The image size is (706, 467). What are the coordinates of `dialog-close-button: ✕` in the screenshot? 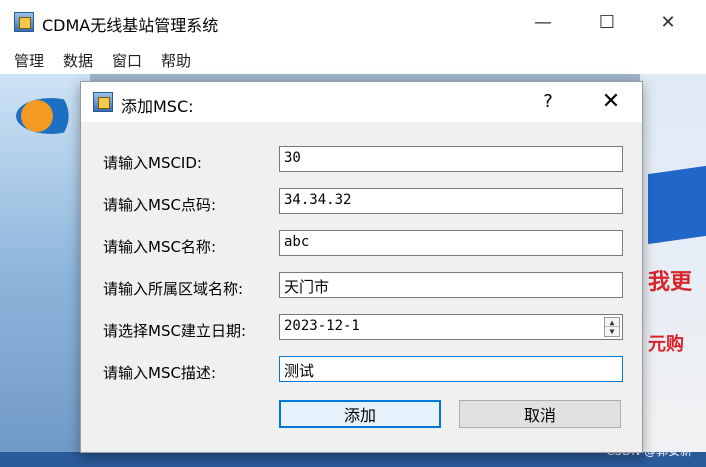 It's located at (611, 102).